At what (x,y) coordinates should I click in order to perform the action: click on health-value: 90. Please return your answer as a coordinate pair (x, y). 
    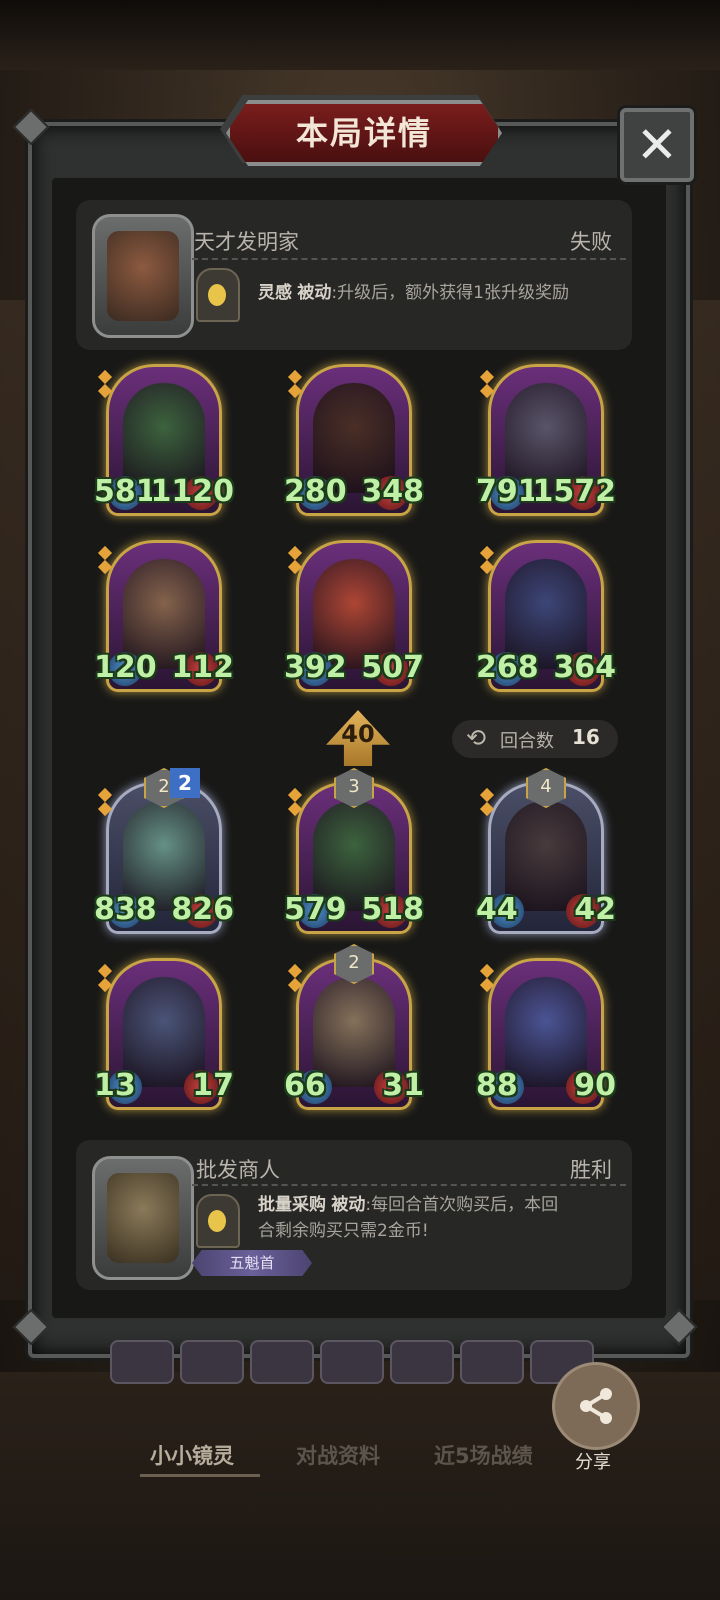
    Looking at the image, I should click on (595, 1085).